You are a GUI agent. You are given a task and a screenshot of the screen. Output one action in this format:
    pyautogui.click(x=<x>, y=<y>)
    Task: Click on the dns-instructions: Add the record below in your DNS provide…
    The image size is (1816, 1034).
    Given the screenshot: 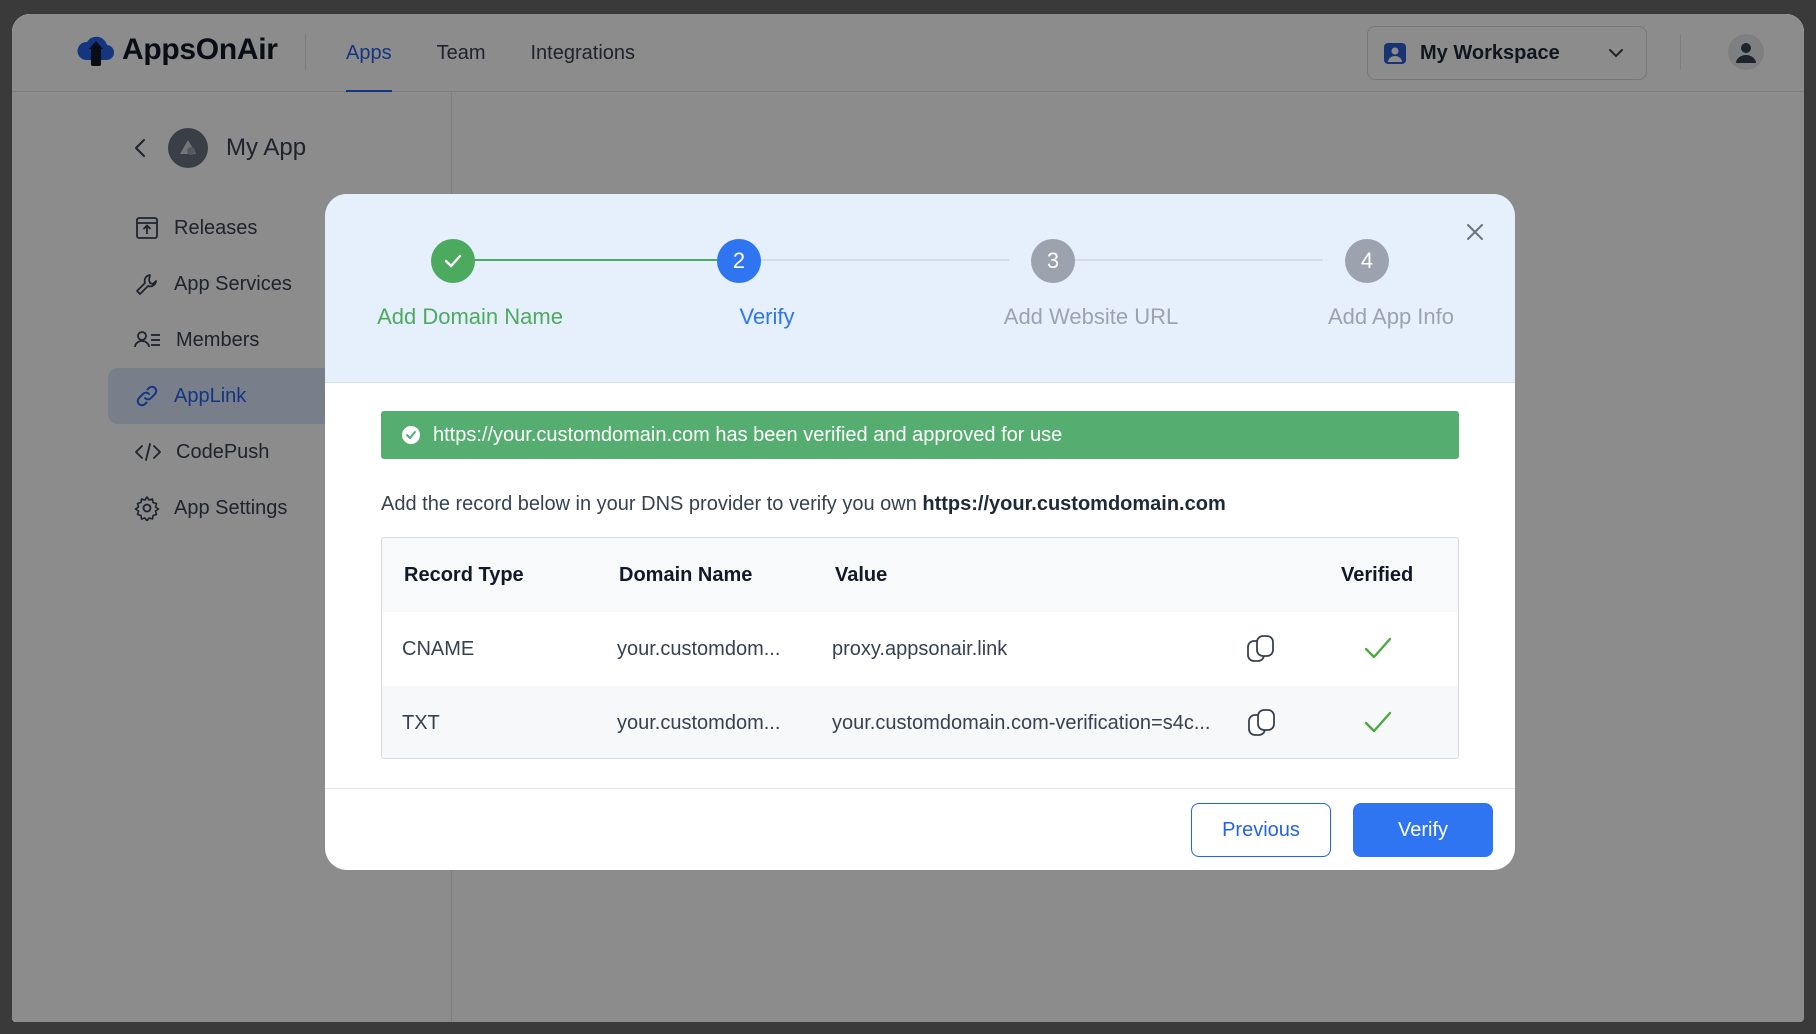 What is the action you would take?
    pyautogui.click(x=803, y=504)
    